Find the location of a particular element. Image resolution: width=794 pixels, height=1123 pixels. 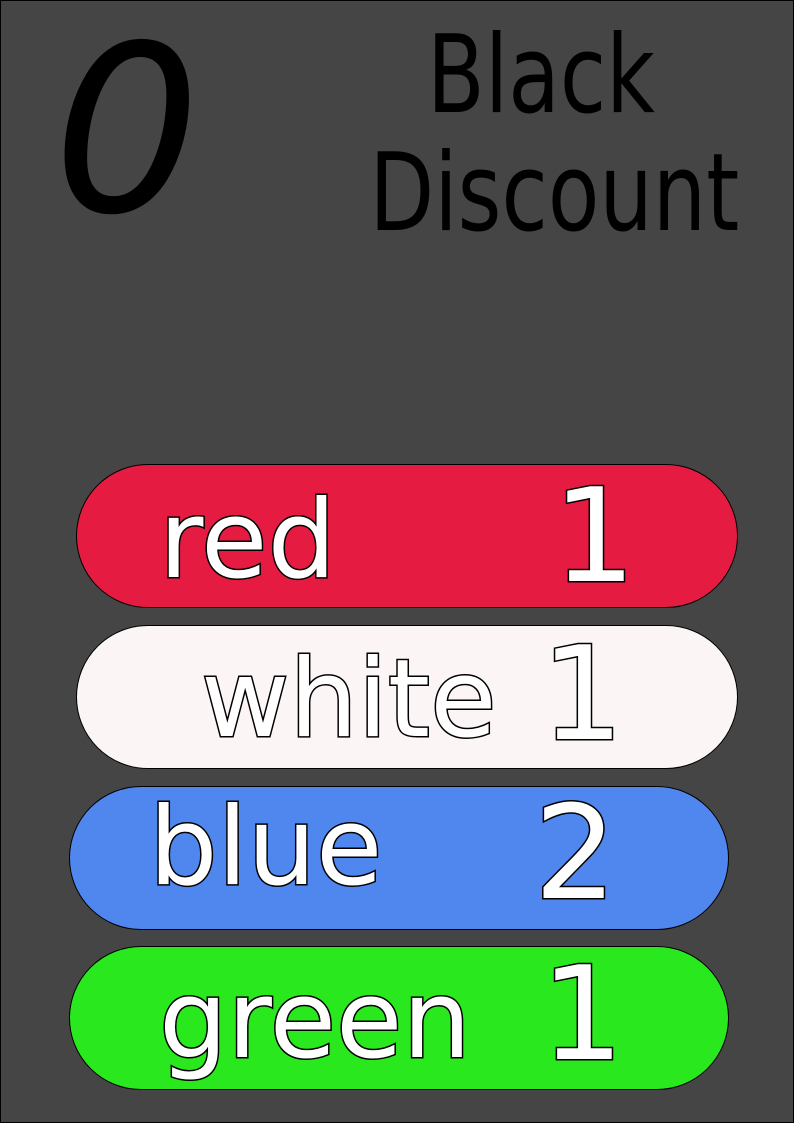

row-green-count: 1 is located at coordinates (583, 1014).